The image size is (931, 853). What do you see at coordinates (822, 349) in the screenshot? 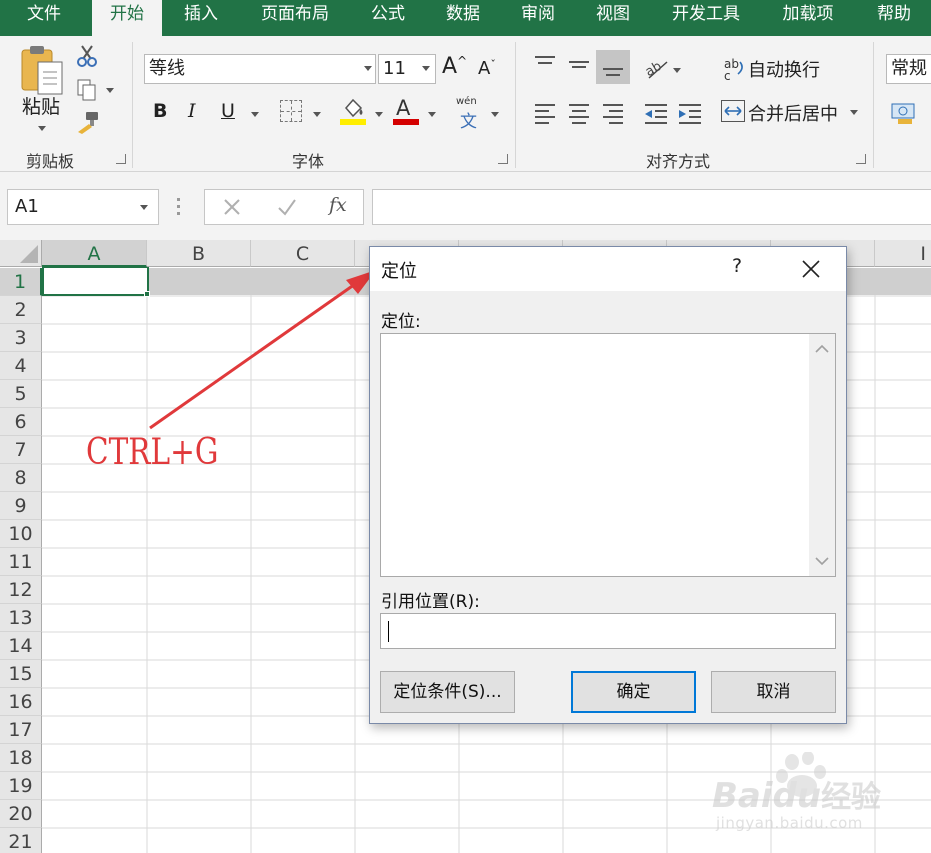
I see `scroll-up-icon` at bounding box center [822, 349].